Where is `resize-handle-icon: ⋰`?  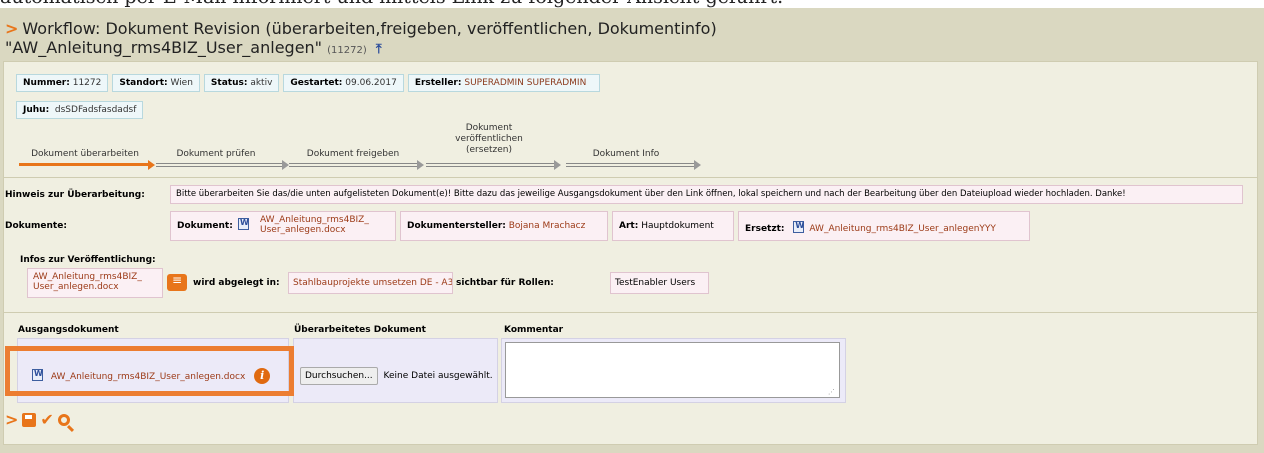 resize-handle-icon: ⋰ is located at coordinates (831, 392).